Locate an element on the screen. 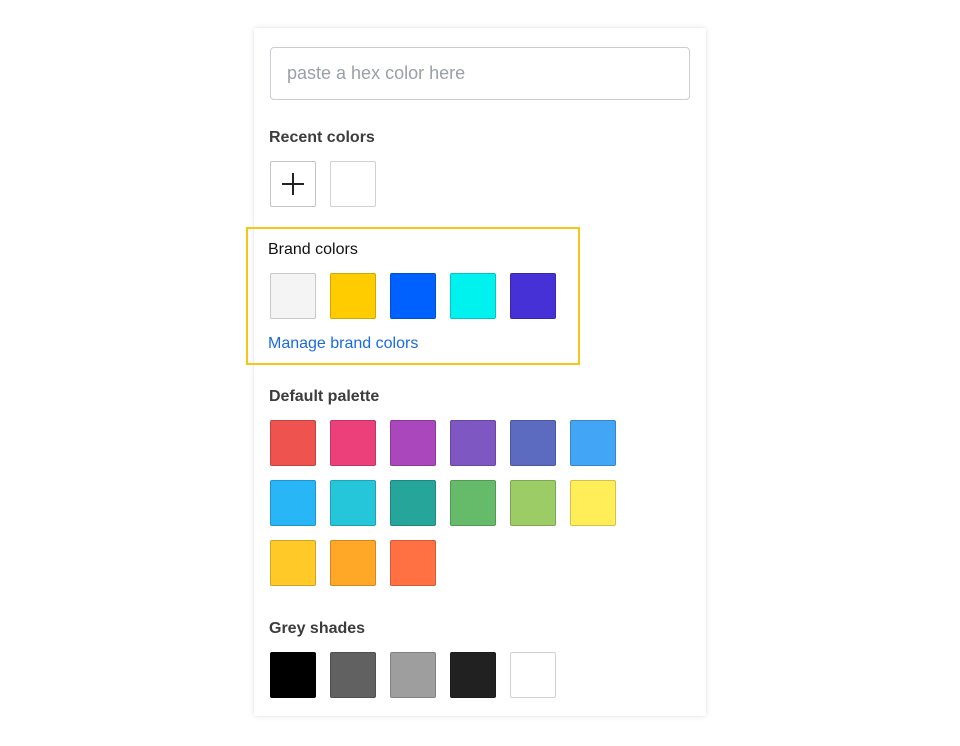 This screenshot has height=746, width=960. plus-icon is located at coordinates (293, 184).